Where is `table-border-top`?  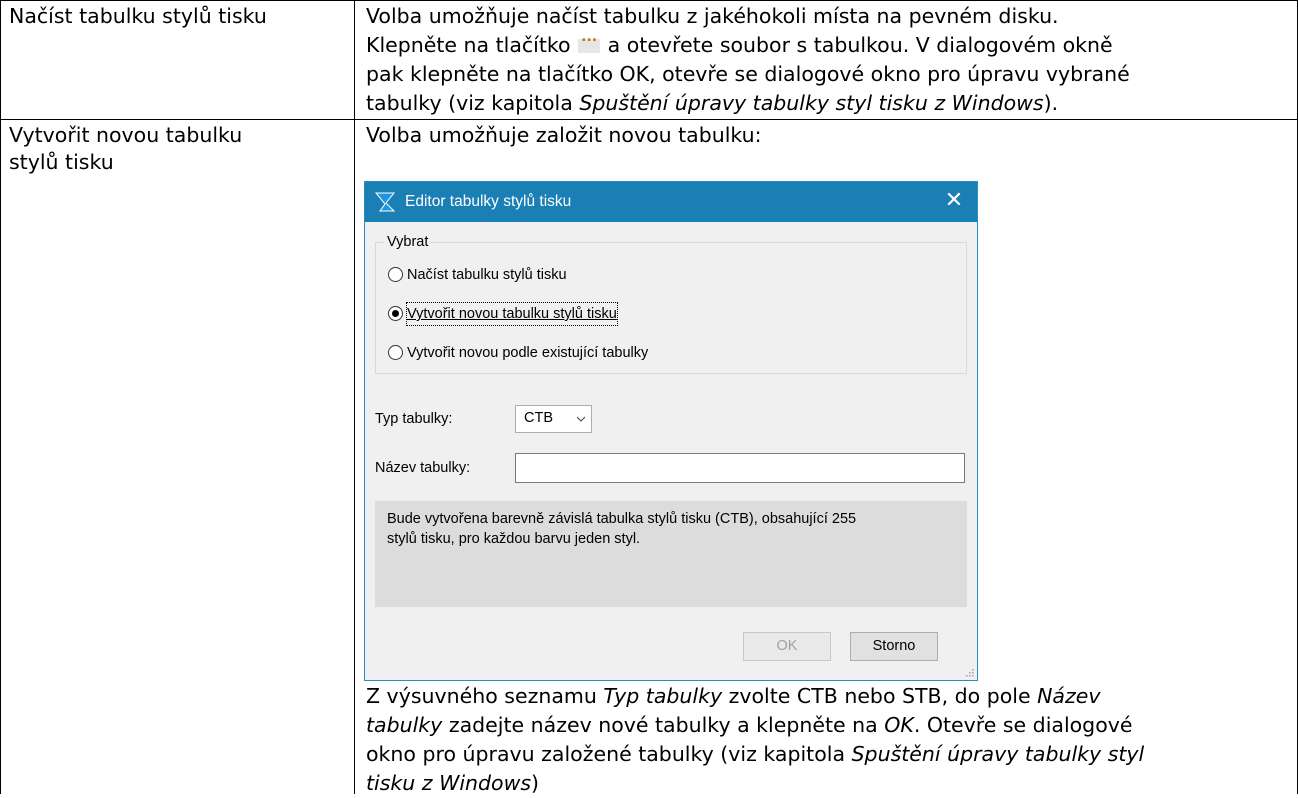
table-border-top is located at coordinates (649, 0).